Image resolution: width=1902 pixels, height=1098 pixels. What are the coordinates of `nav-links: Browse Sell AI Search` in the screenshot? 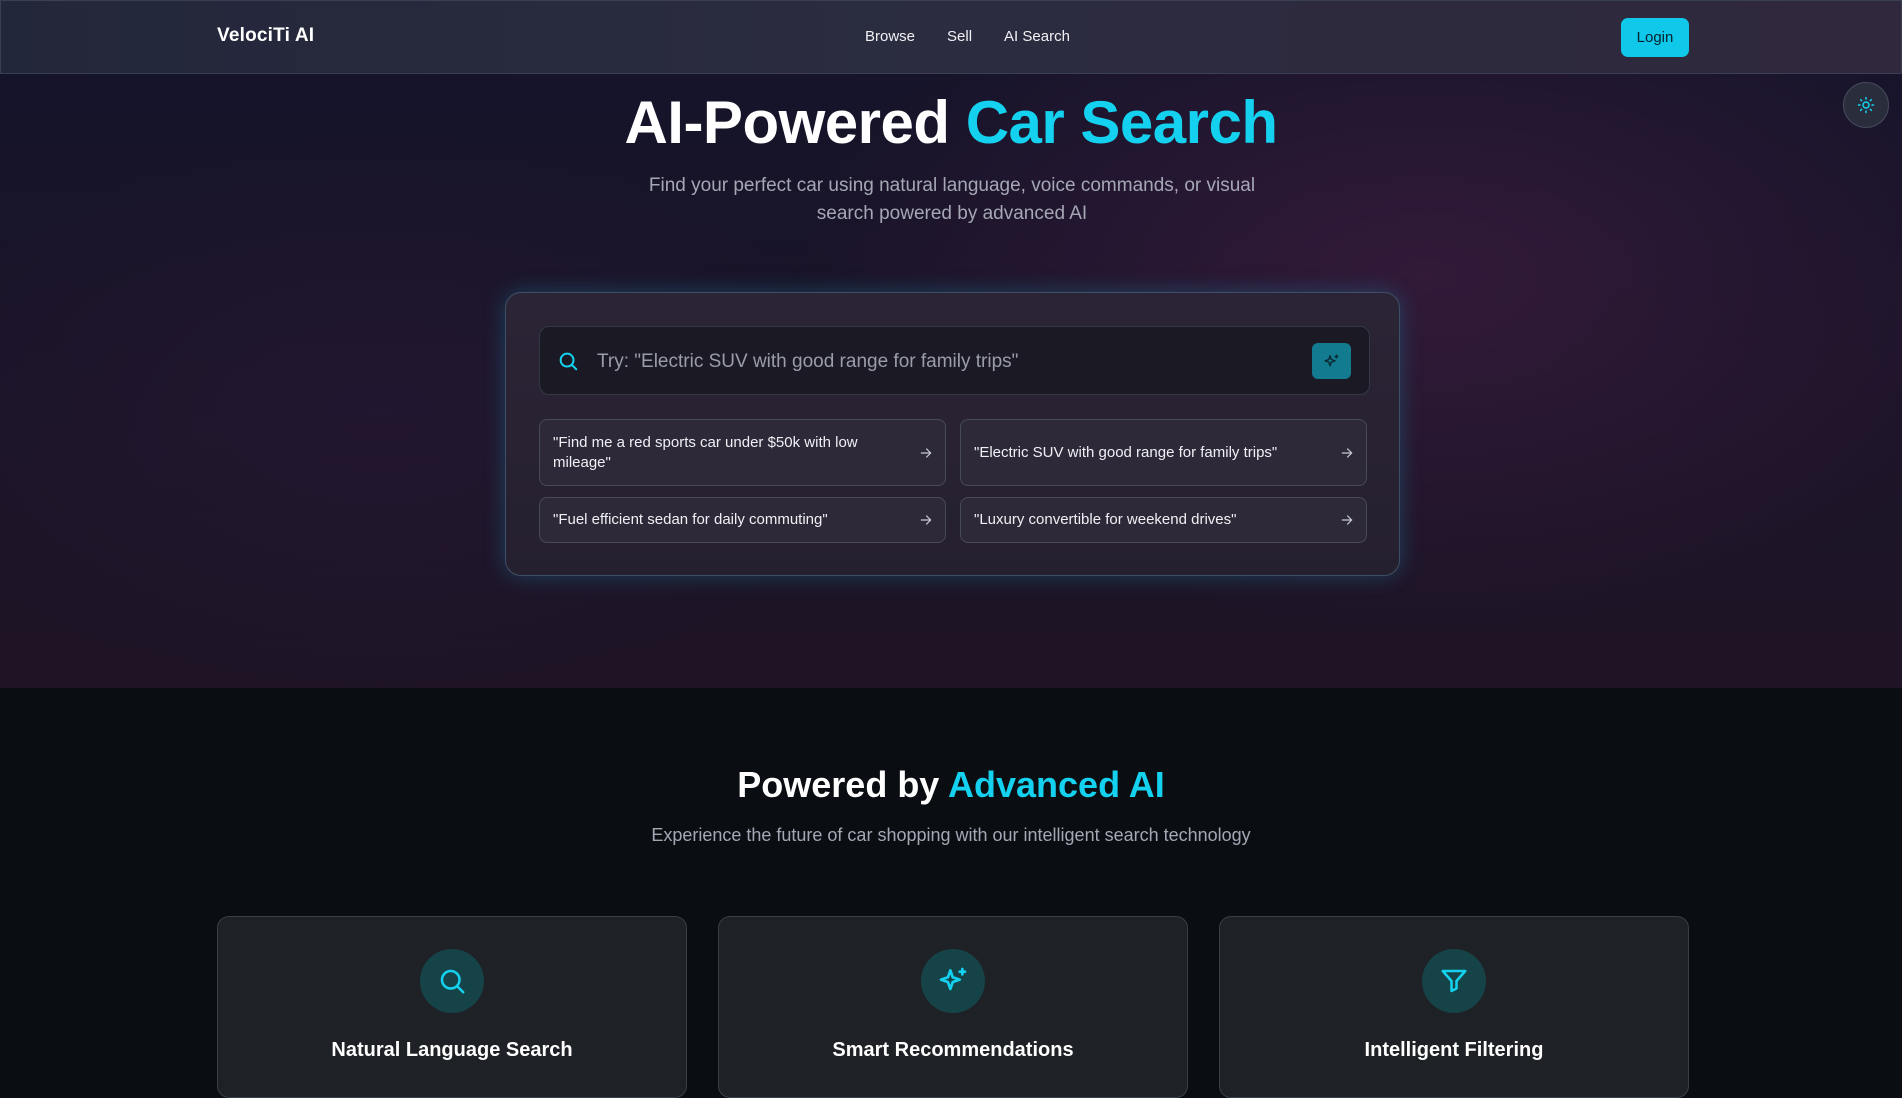 It's located at (967, 36).